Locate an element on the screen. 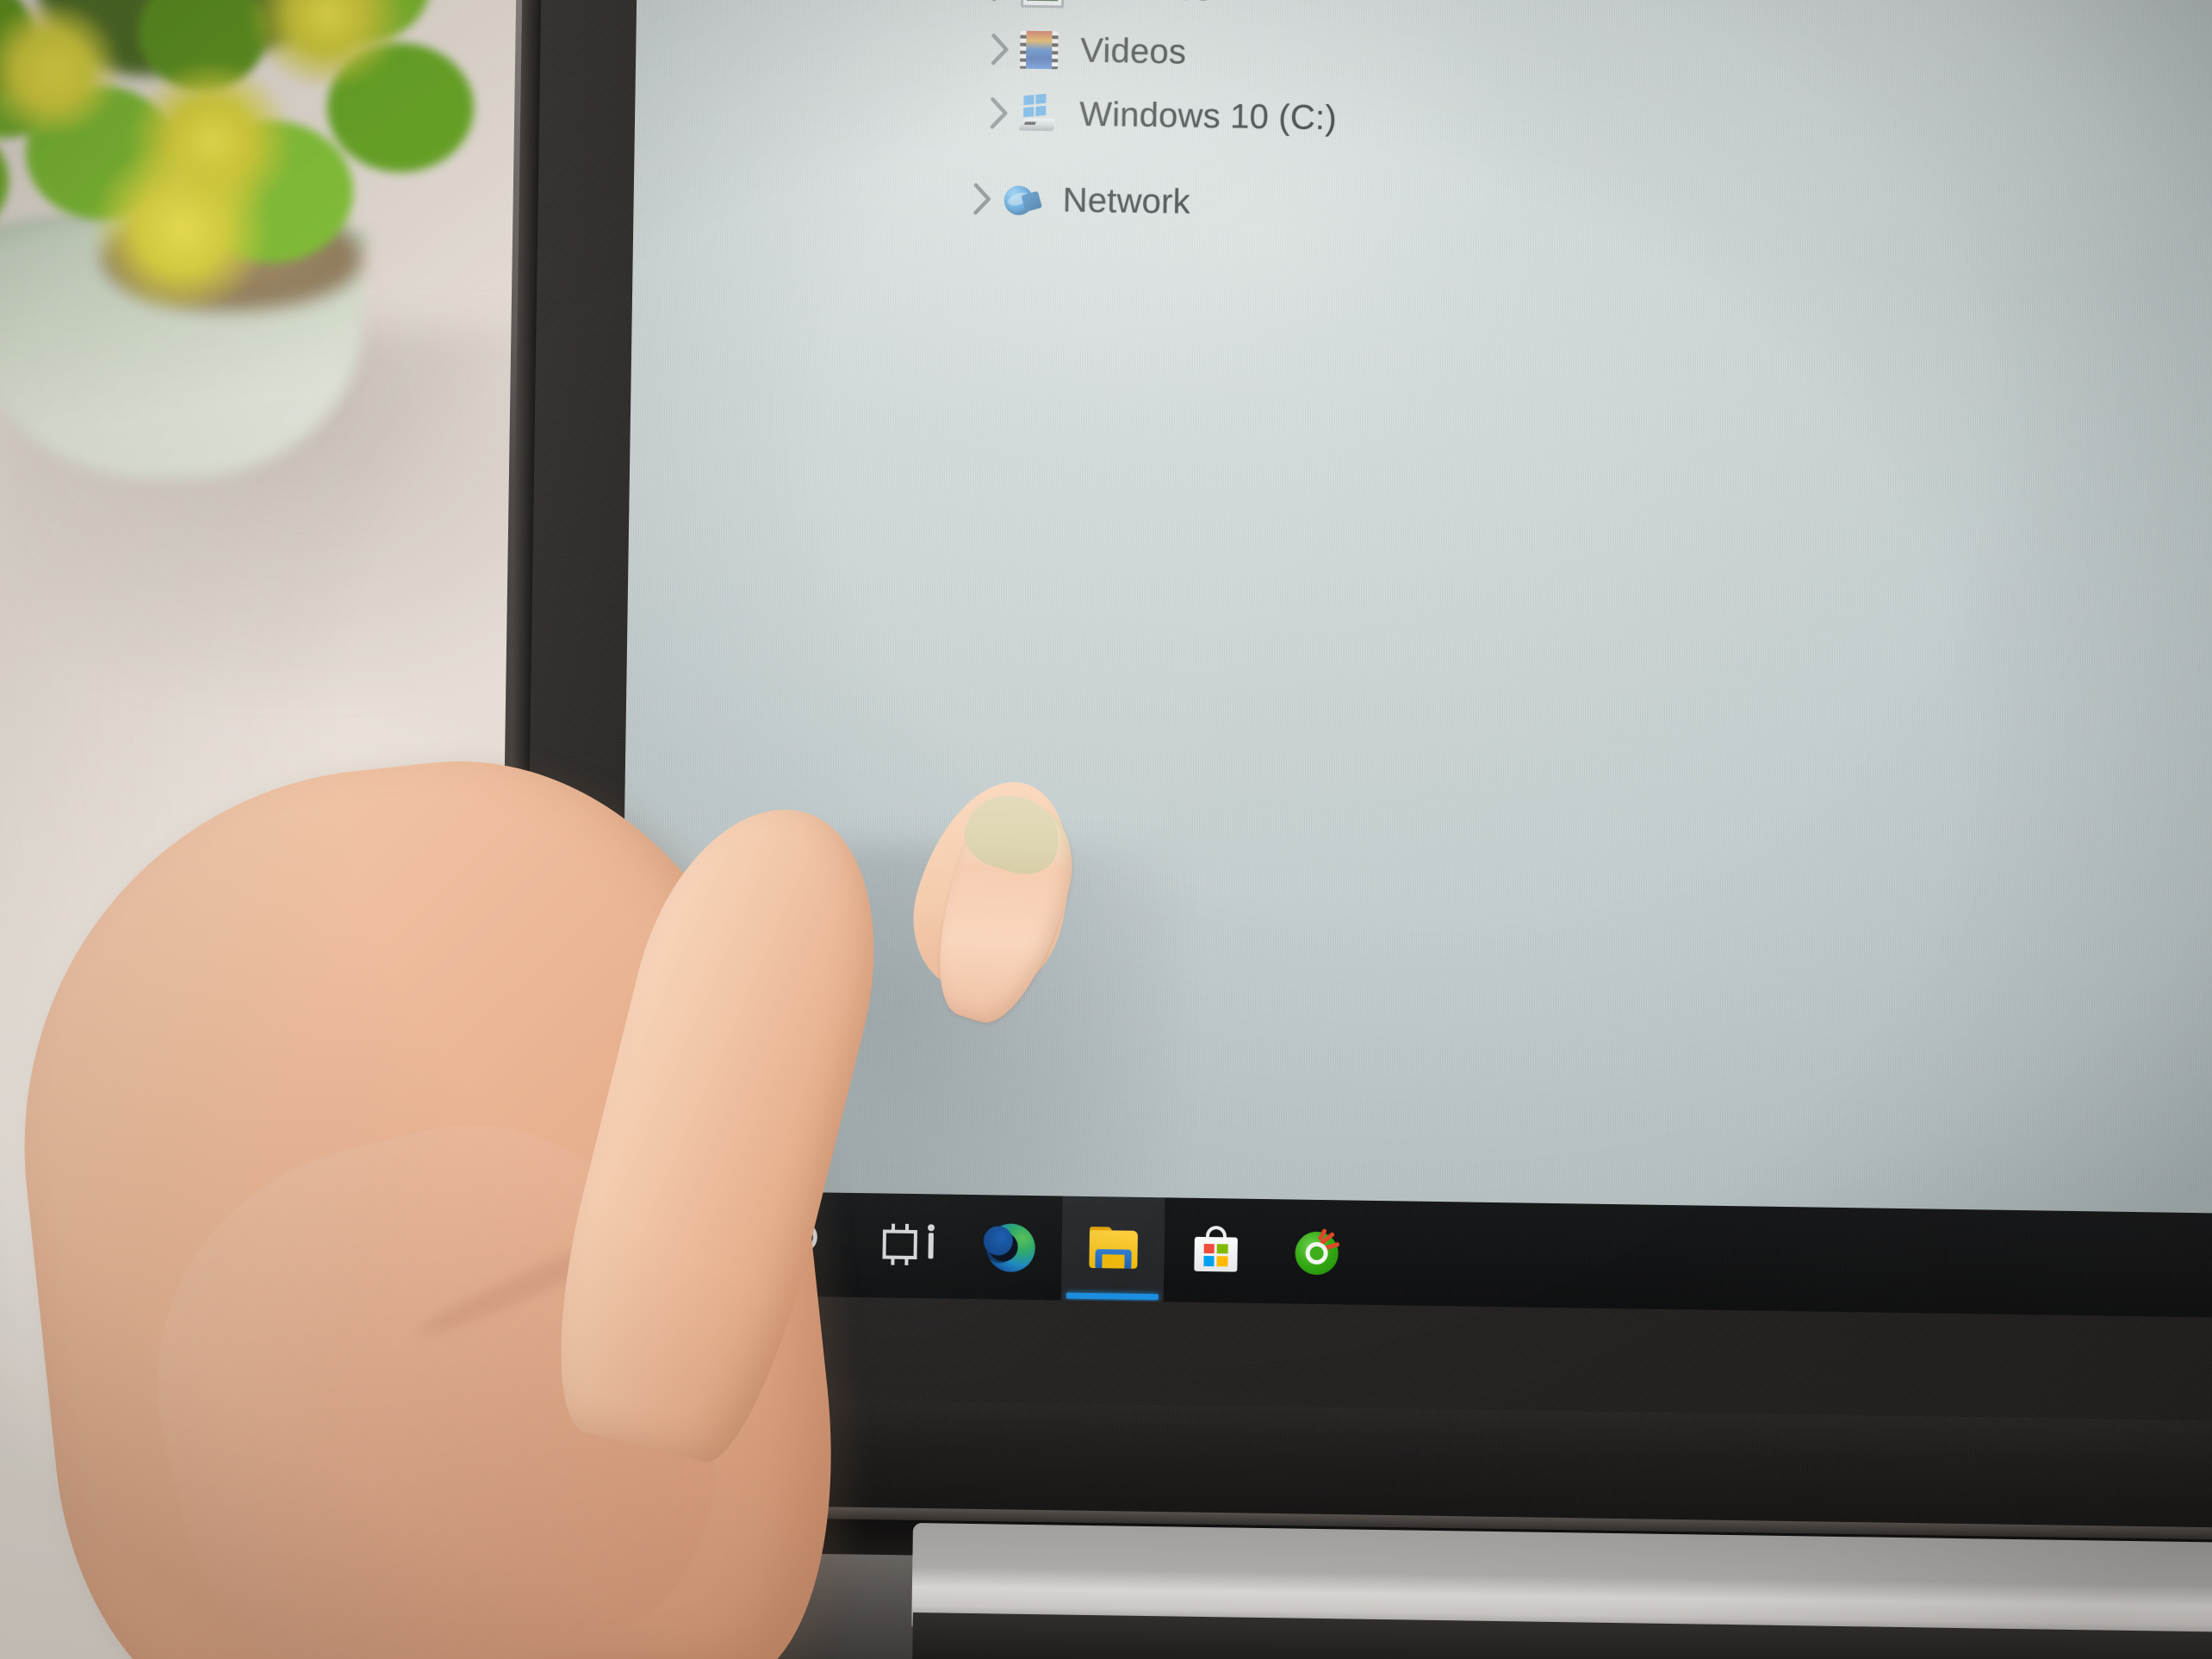  folder-icon is located at coordinates (1113, 1249).